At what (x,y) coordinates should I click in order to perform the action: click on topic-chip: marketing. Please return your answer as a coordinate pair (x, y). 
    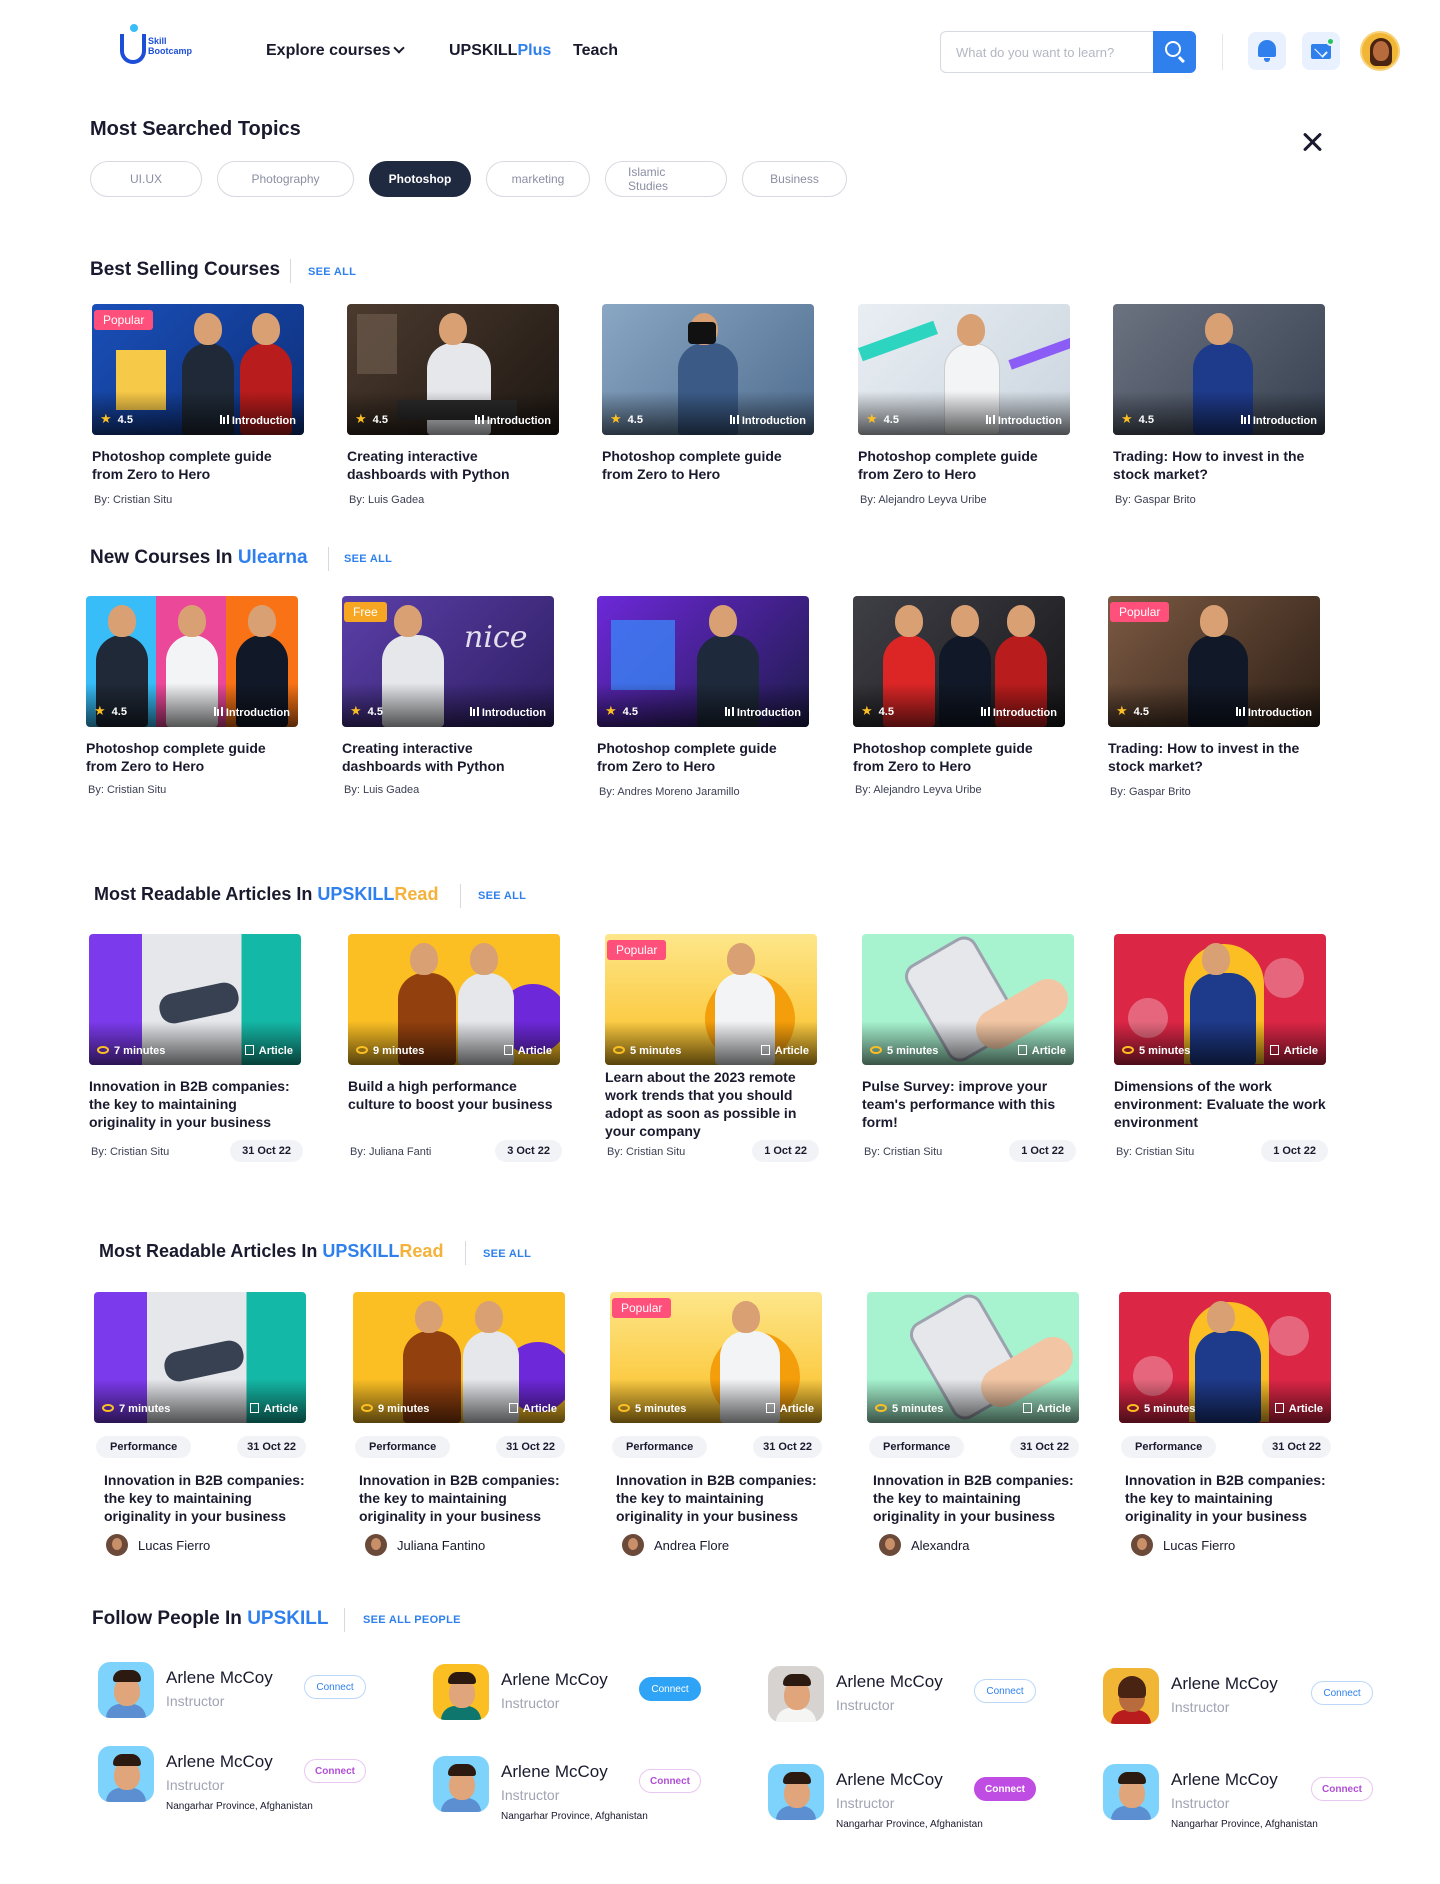
    Looking at the image, I should click on (538, 179).